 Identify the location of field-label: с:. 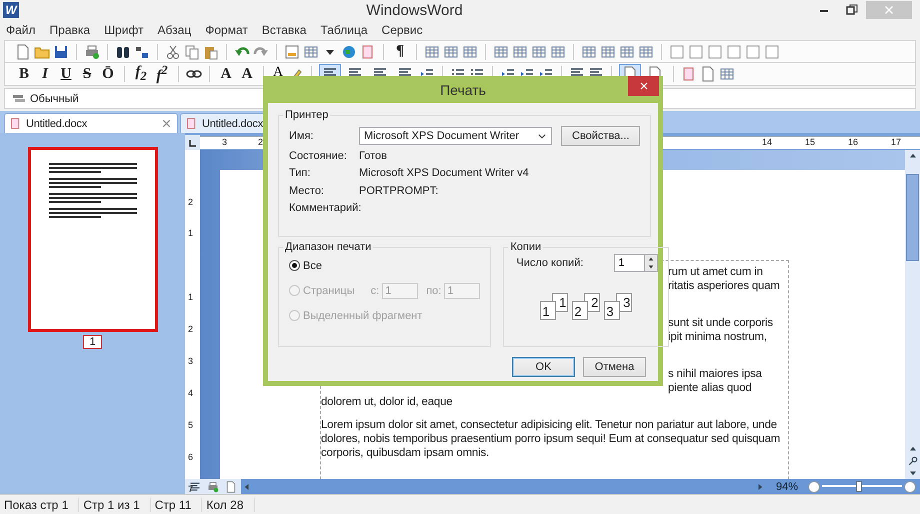
(375, 290).